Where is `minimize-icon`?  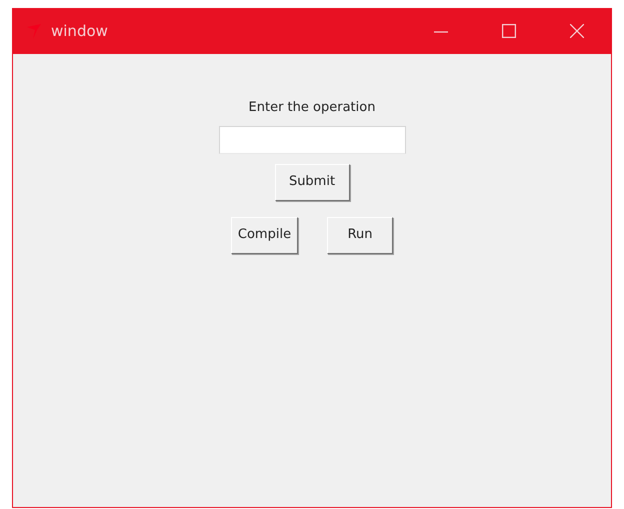
minimize-icon is located at coordinates (441, 32).